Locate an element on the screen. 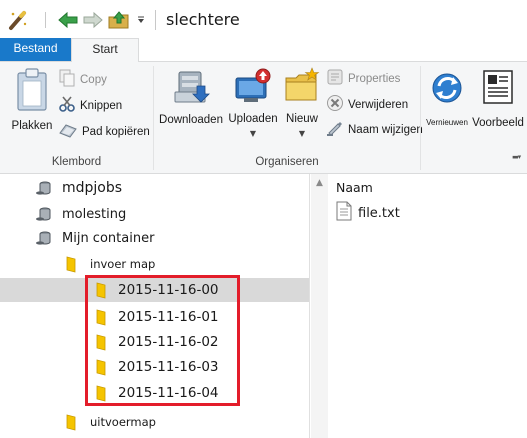 The width and height of the screenshot is (527, 438). cut-label: Knippen is located at coordinates (101, 106).